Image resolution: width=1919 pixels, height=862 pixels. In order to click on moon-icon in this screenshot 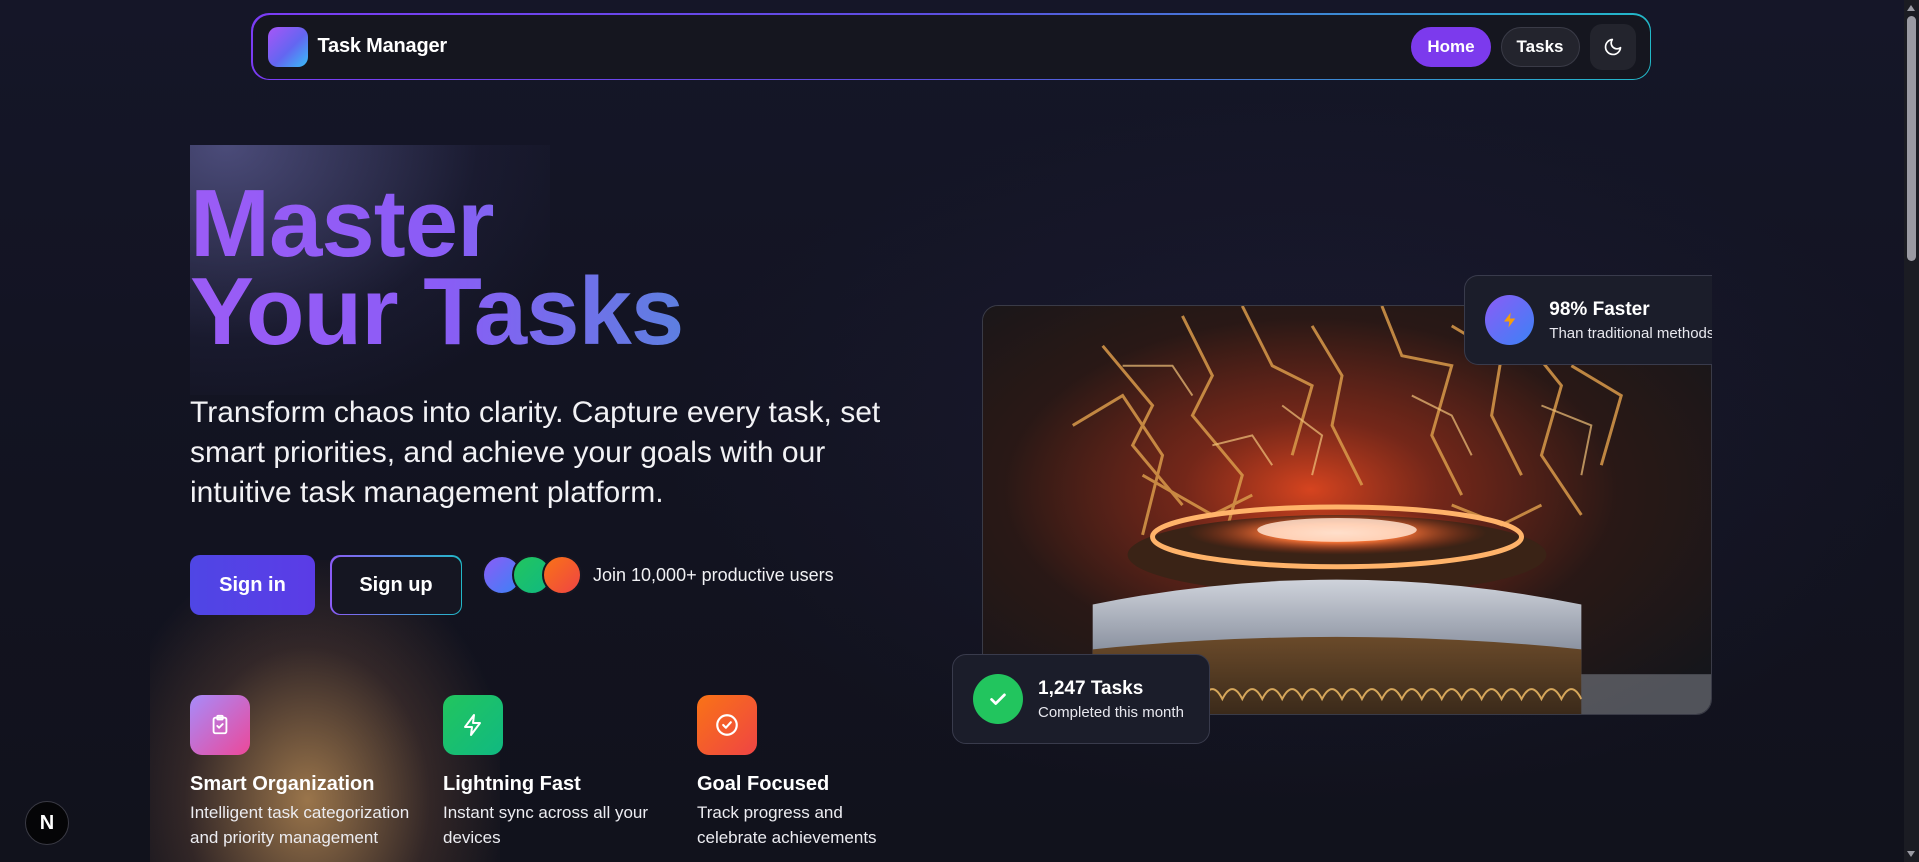, I will do `click(1612, 46)`.